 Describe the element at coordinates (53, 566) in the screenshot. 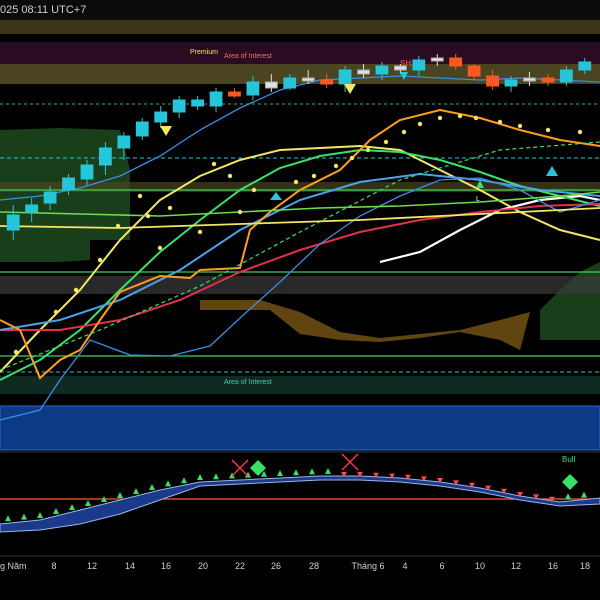

I see `x-axis-tick-label: 8` at that location.